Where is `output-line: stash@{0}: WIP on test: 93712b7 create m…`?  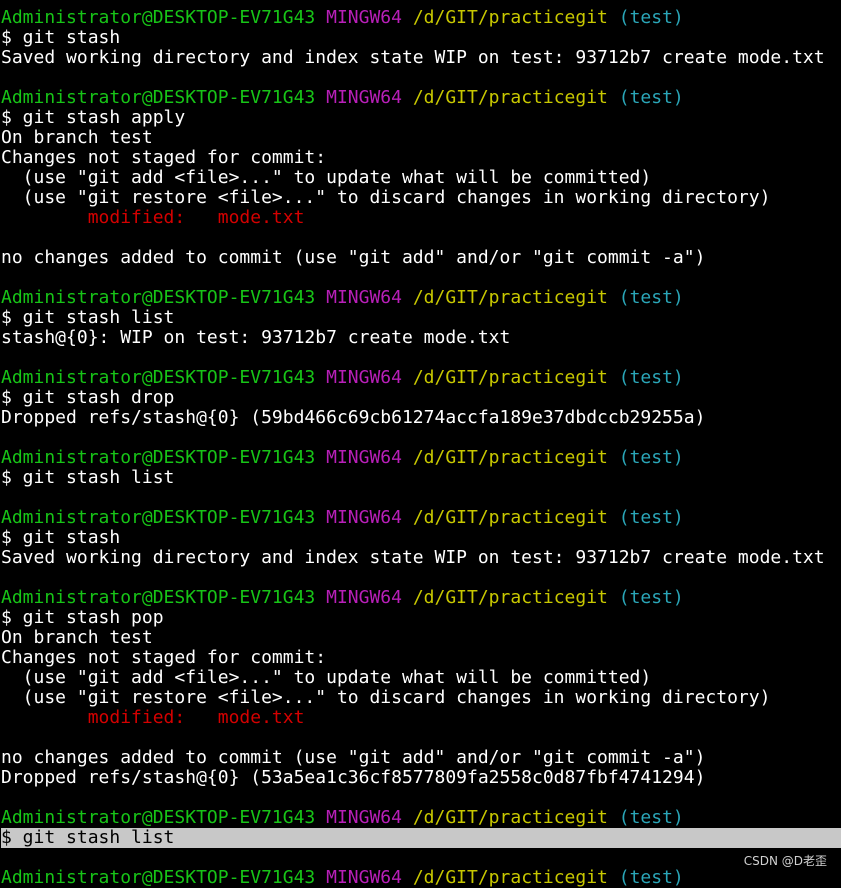 output-line: stash@{0}: WIP on test: 93712b7 create m… is located at coordinates (256, 337).